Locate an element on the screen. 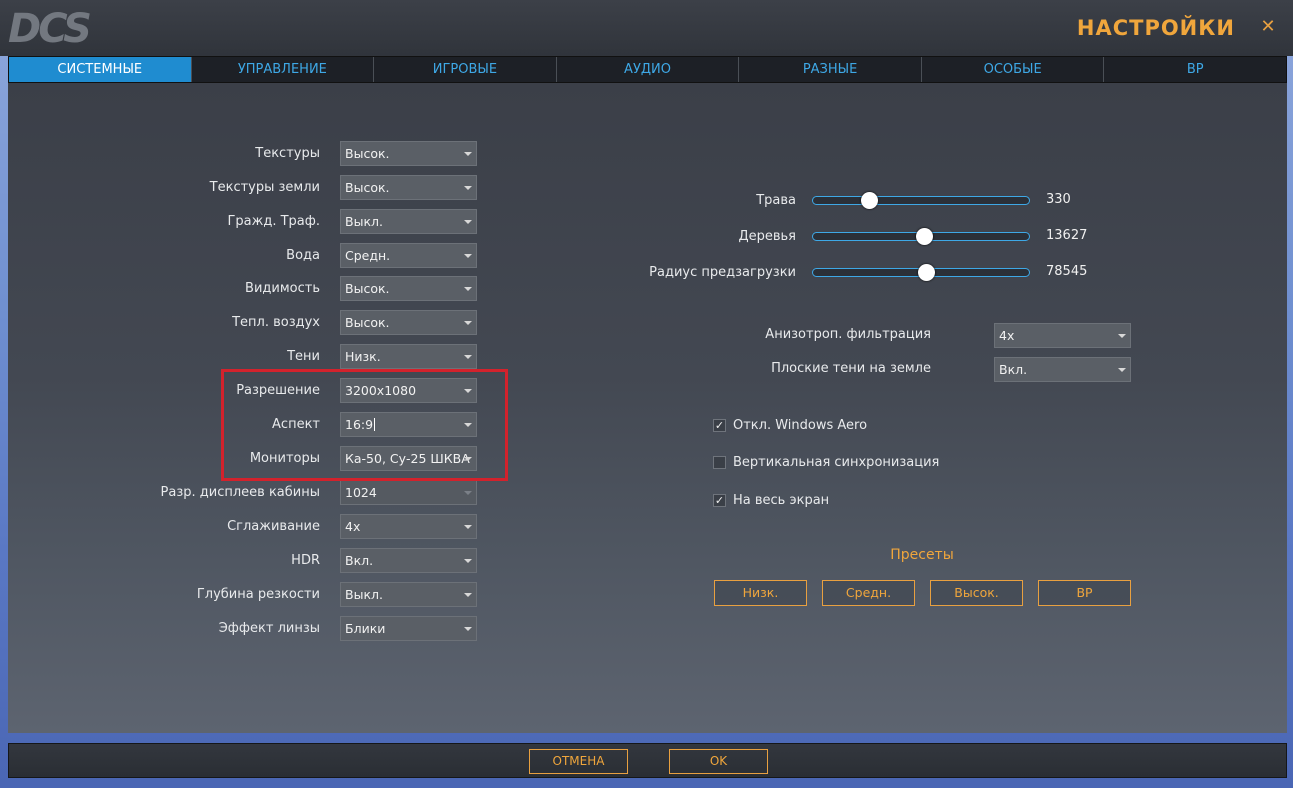 This screenshot has width=1293, height=788. setting-row-monitors: Мониторы Ка-50, Су-25 ШКВА is located at coordinates (248, 459).